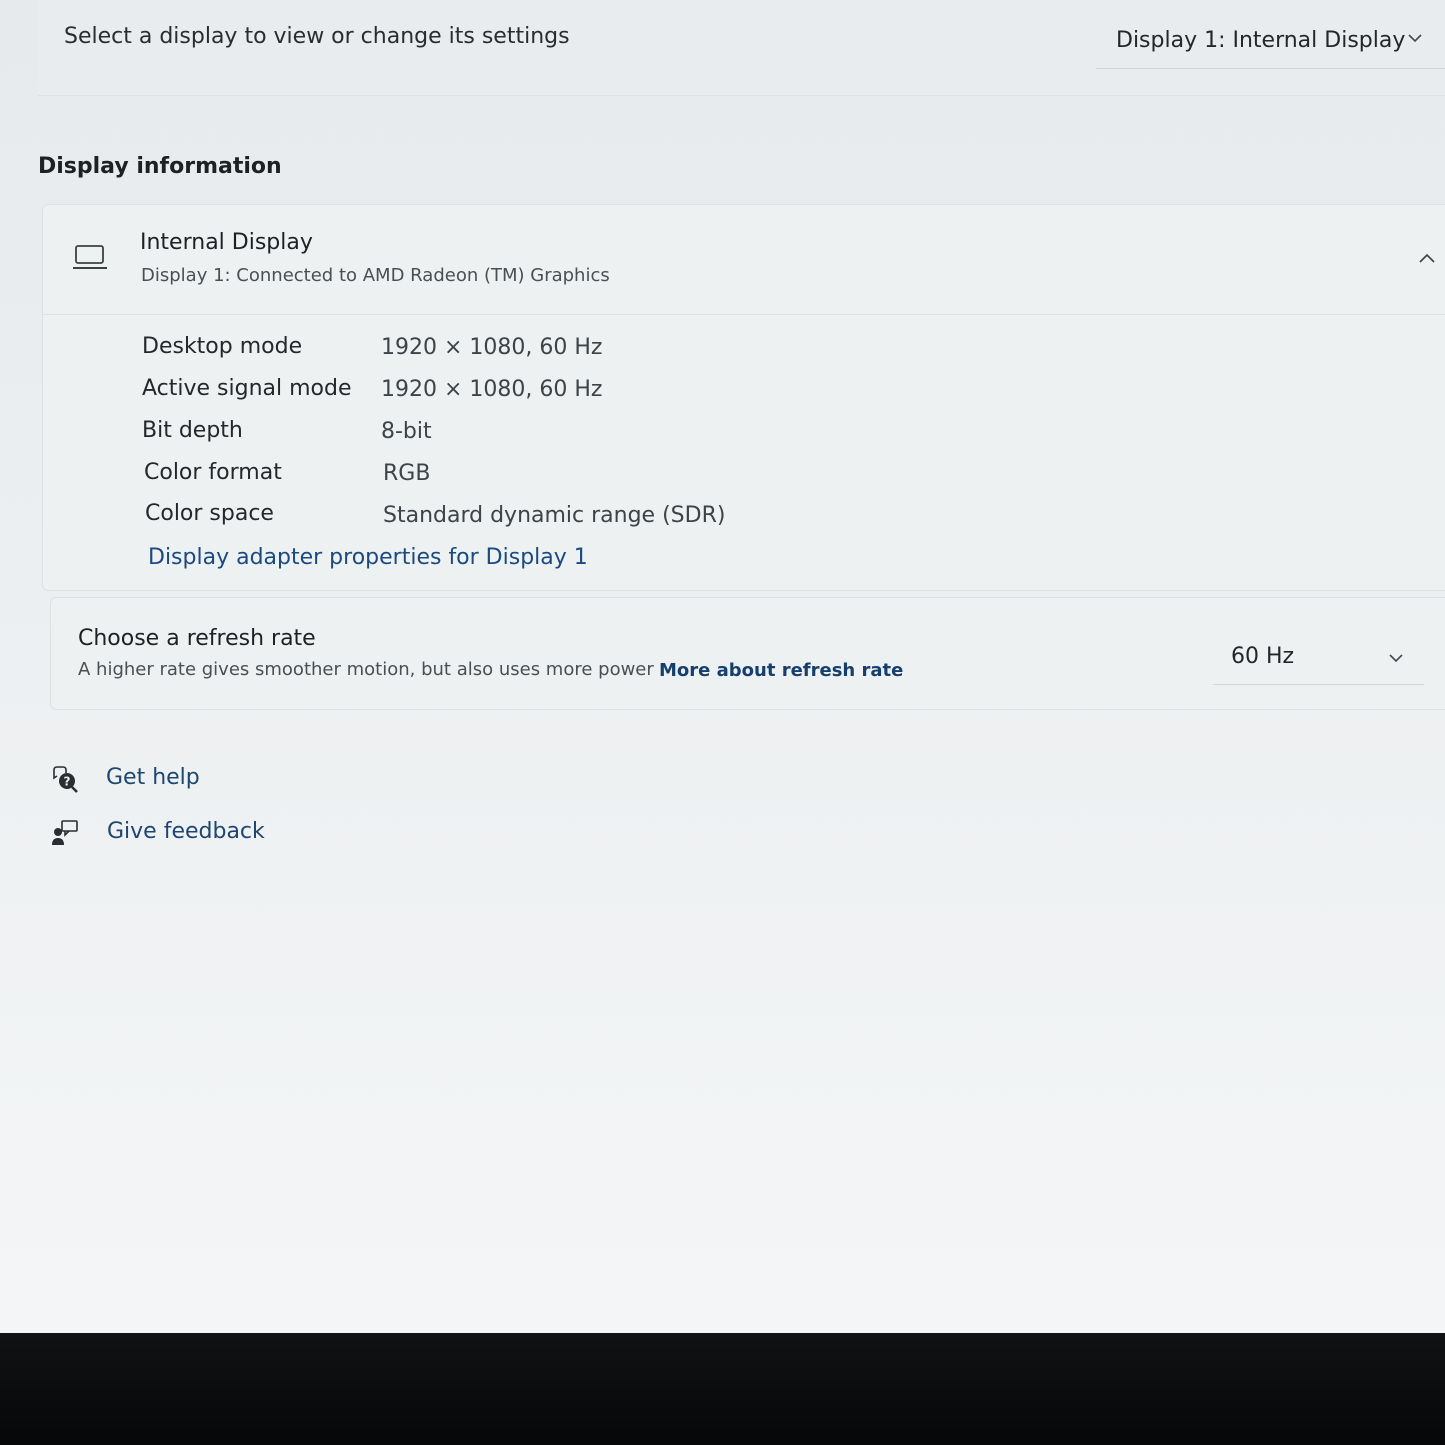 The width and height of the screenshot is (1445, 1445). What do you see at coordinates (192, 430) in the screenshot?
I see `bit-depth-label: Bit depth` at bounding box center [192, 430].